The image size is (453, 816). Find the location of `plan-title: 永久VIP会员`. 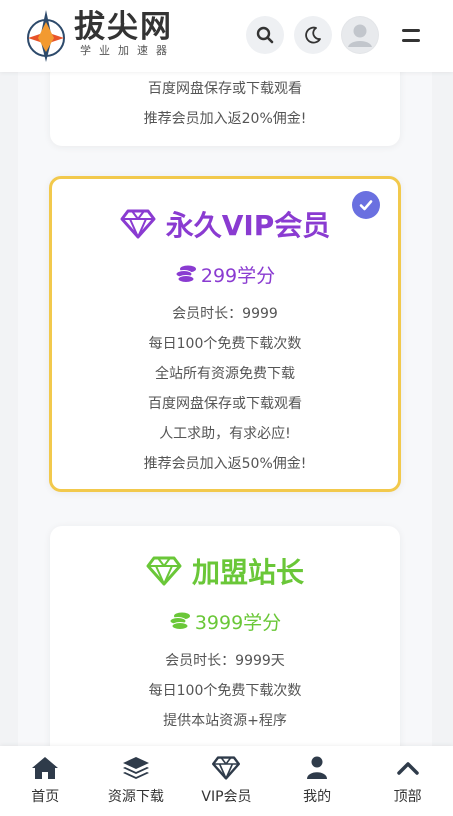

plan-title: 永久VIP会员 is located at coordinates (225, 224).